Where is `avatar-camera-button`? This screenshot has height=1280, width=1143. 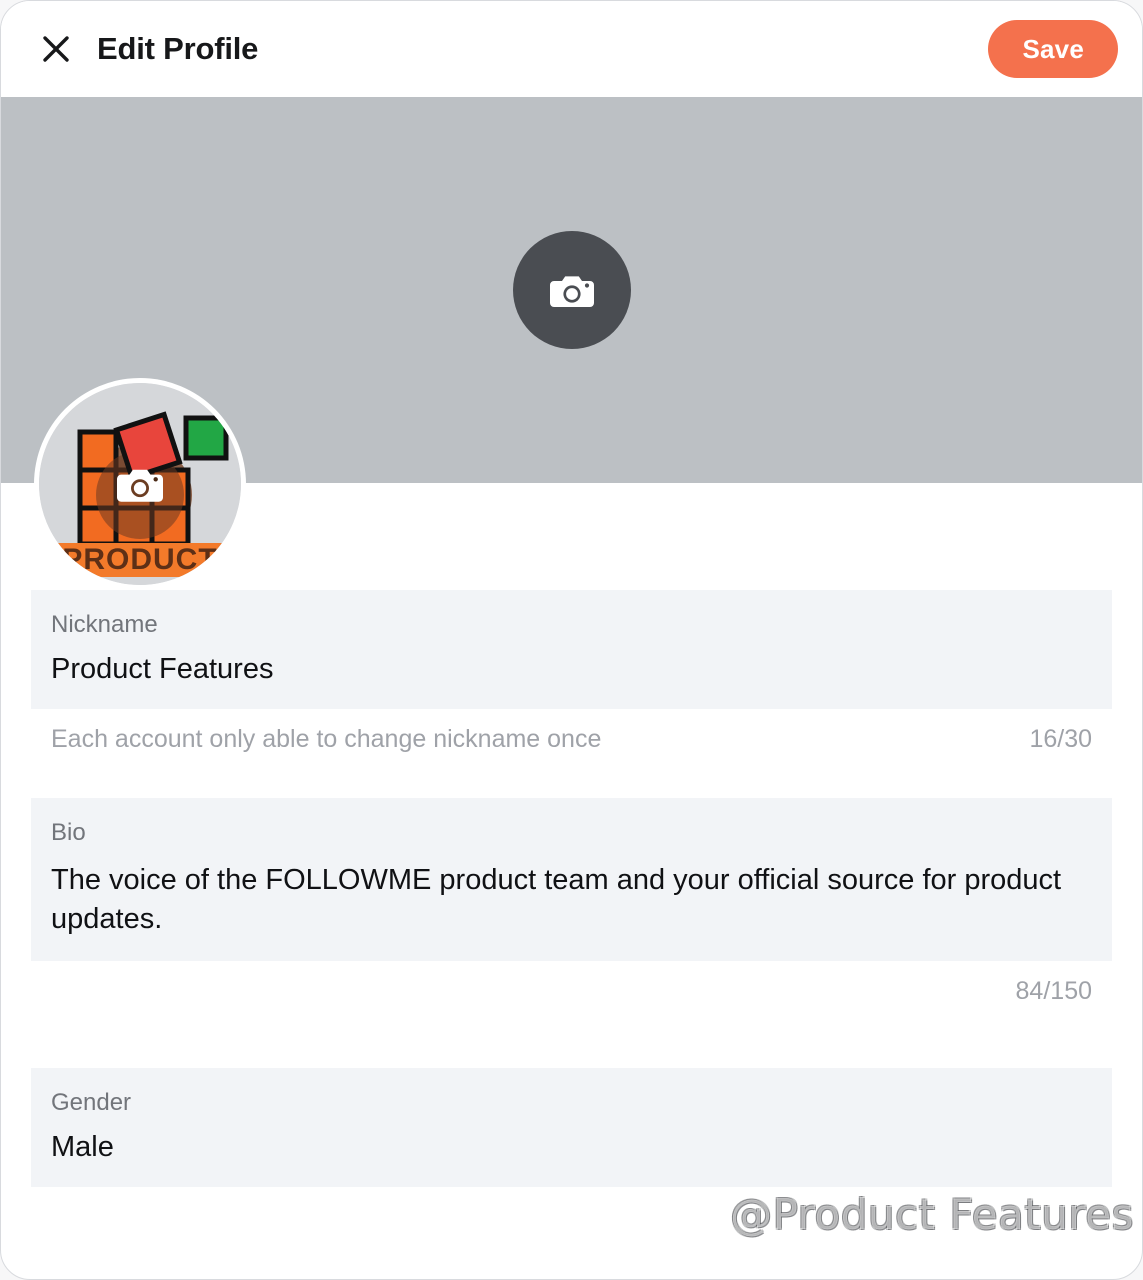 avatar-camera-button is located at coordinates (140, 484).